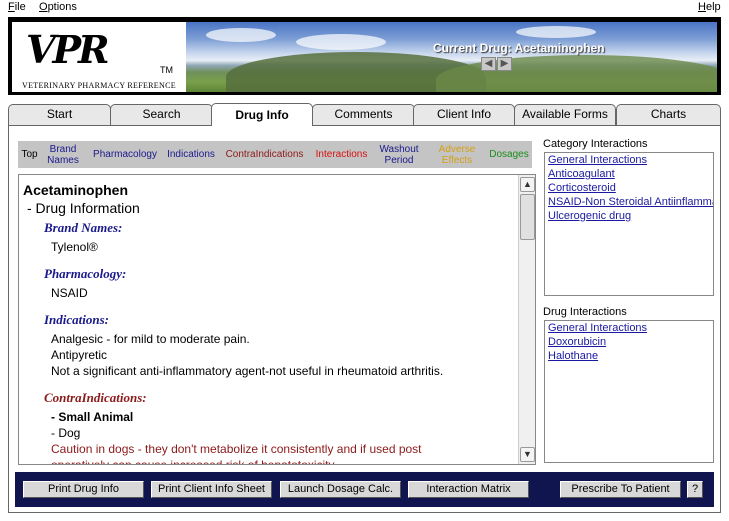 This screenshot has width=729, height=521. I want to click on drug-interaction-link: Halothane, so click(629, 356).